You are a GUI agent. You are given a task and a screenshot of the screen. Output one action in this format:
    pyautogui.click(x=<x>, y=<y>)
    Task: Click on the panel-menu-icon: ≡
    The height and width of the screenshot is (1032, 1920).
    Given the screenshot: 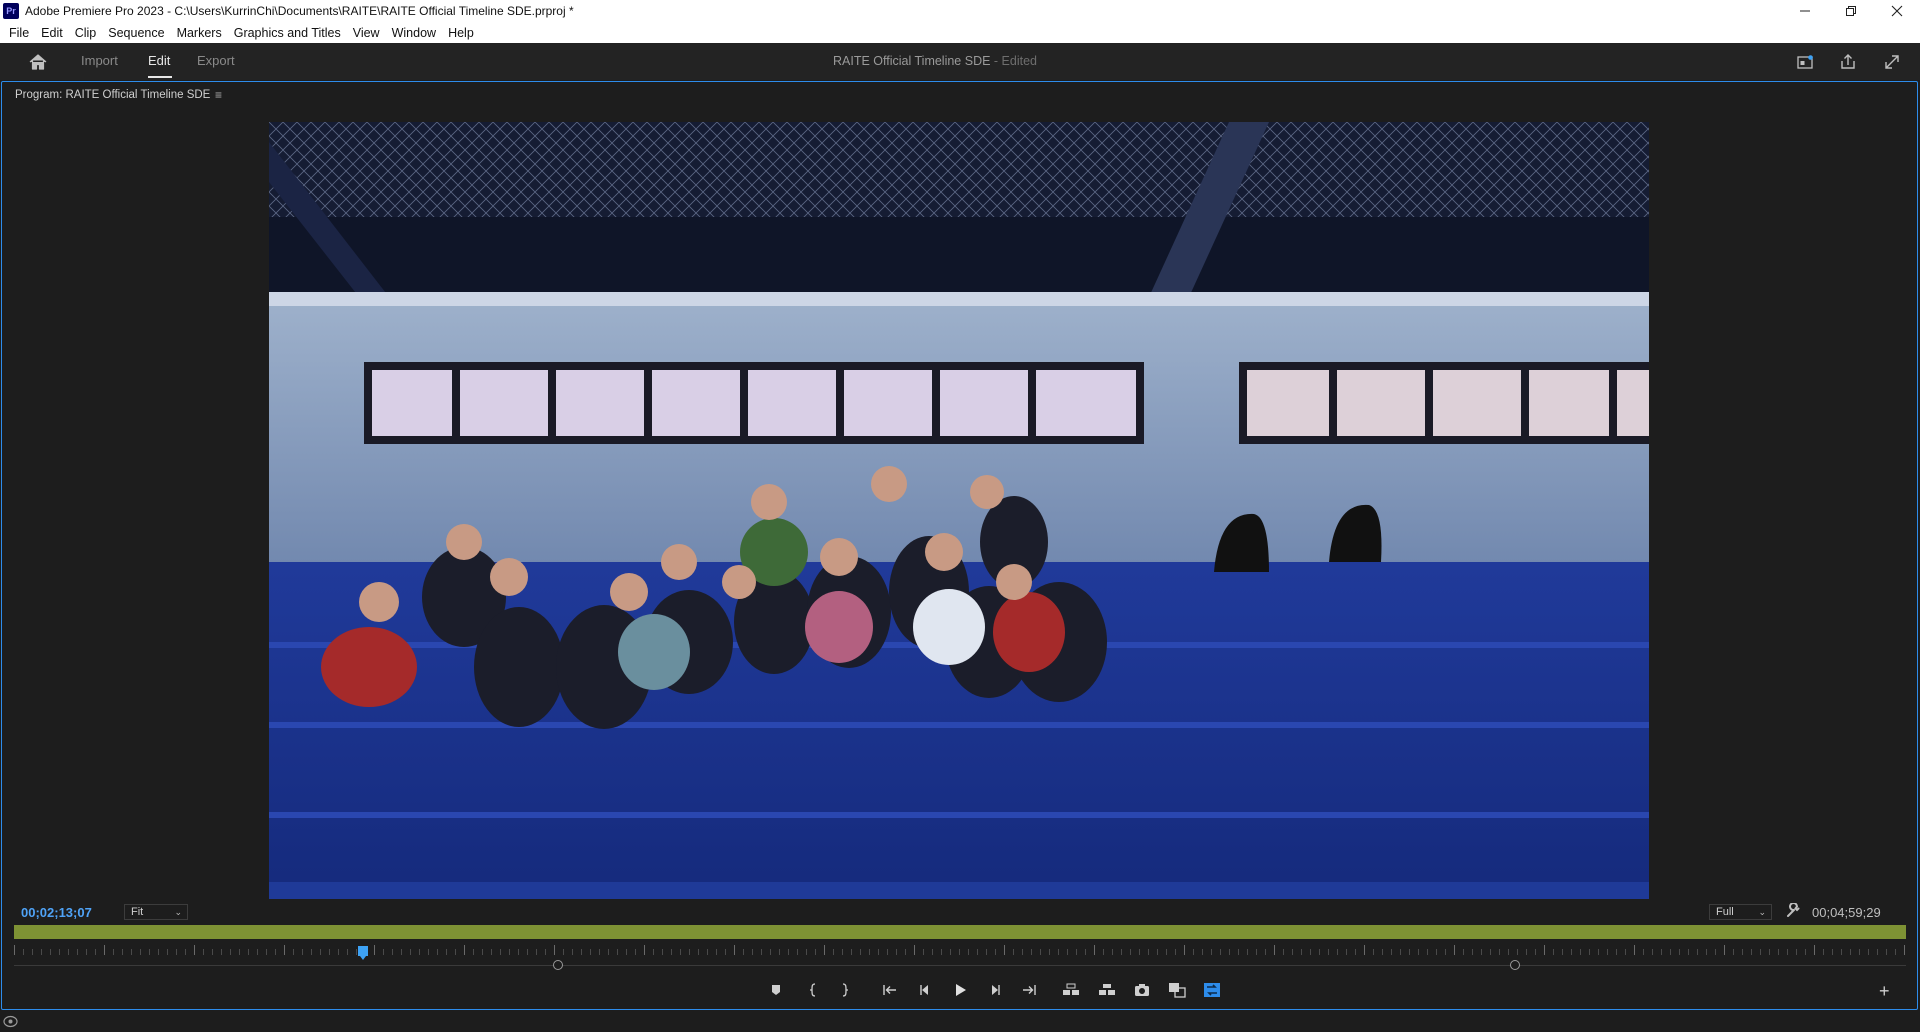 What is the action you would take?
    pyautogui.click(x=218, y=95)
    